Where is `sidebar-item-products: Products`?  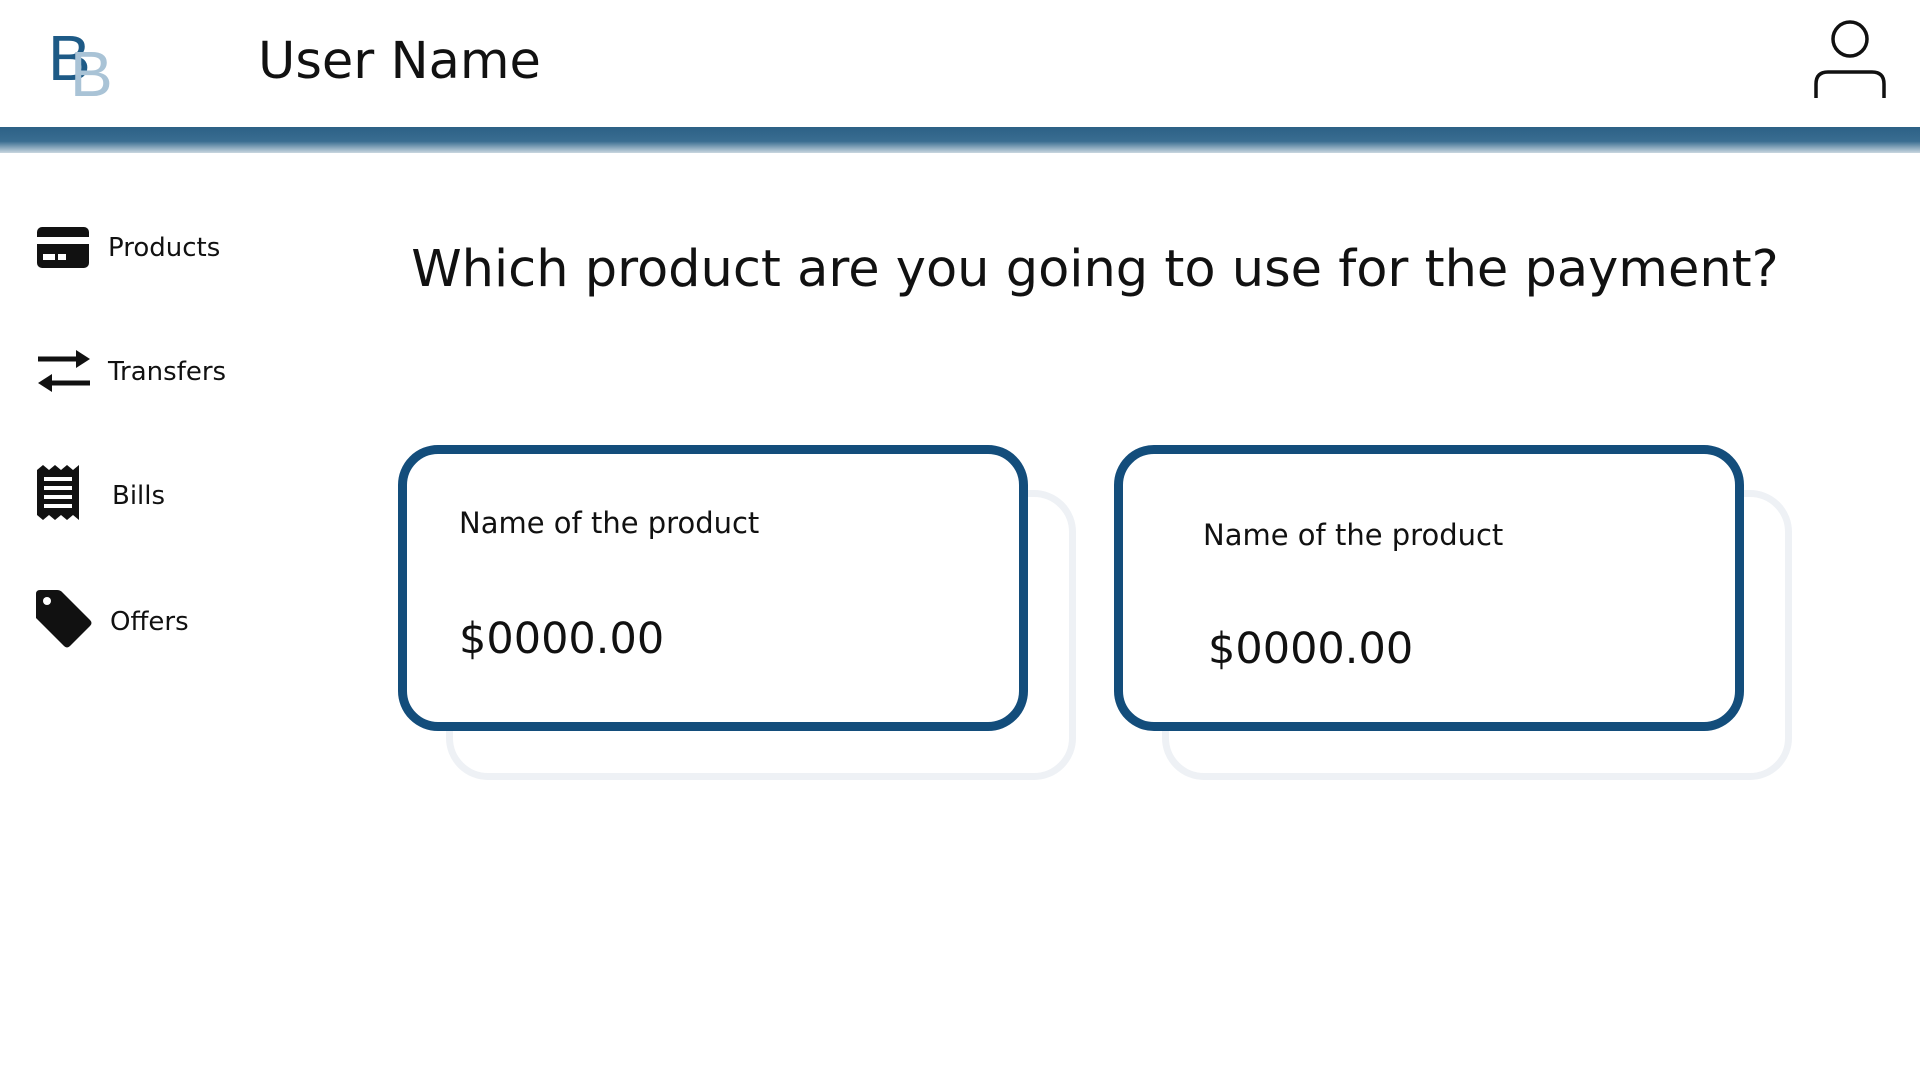 sidebar-item-products: Products is located at coordinates (164, 247).